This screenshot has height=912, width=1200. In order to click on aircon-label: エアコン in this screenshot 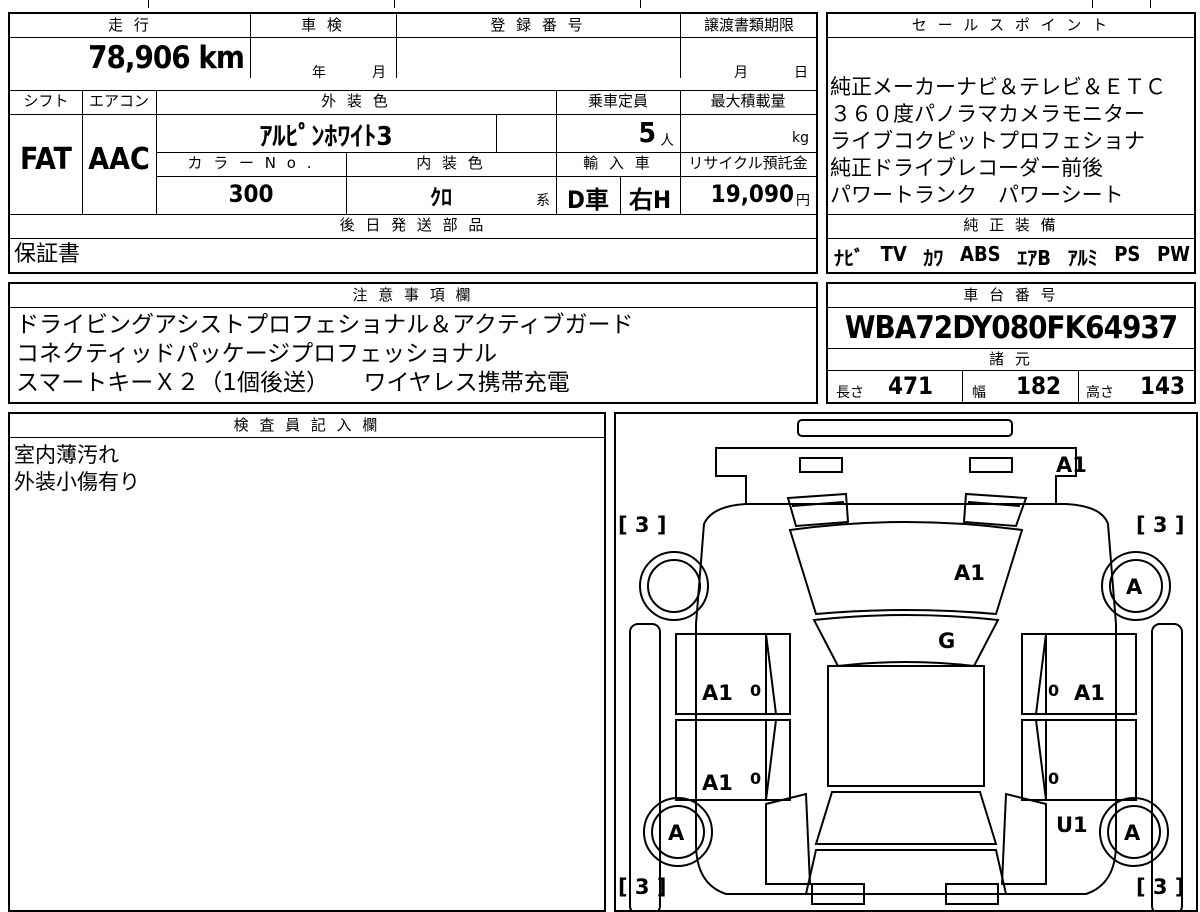, I will do `click(118, 101)`.